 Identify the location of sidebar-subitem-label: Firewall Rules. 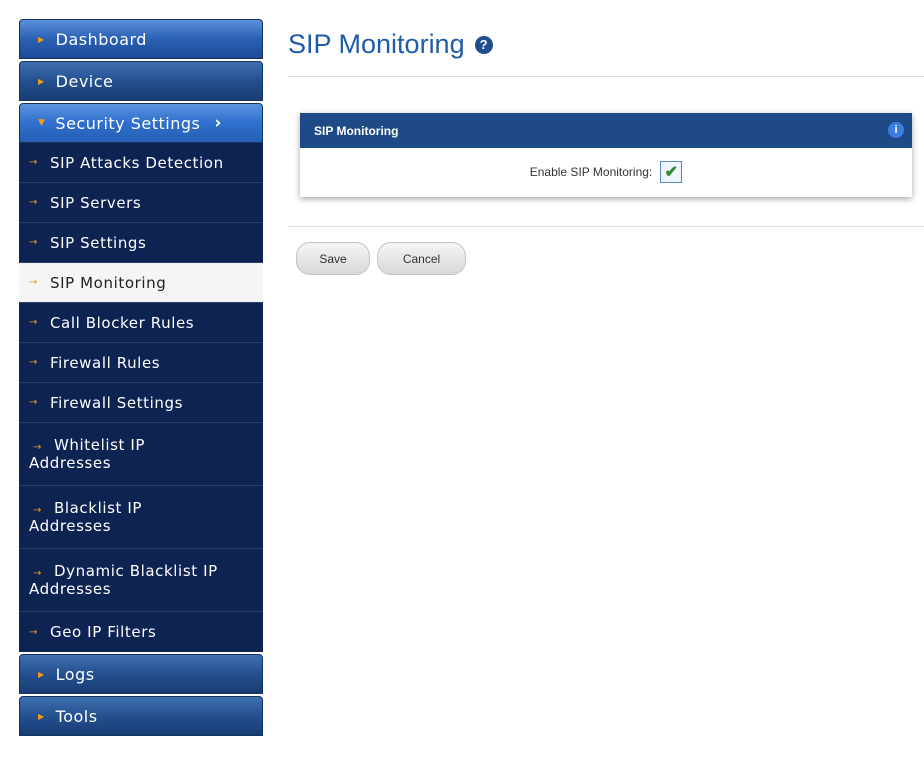
(105, 362).